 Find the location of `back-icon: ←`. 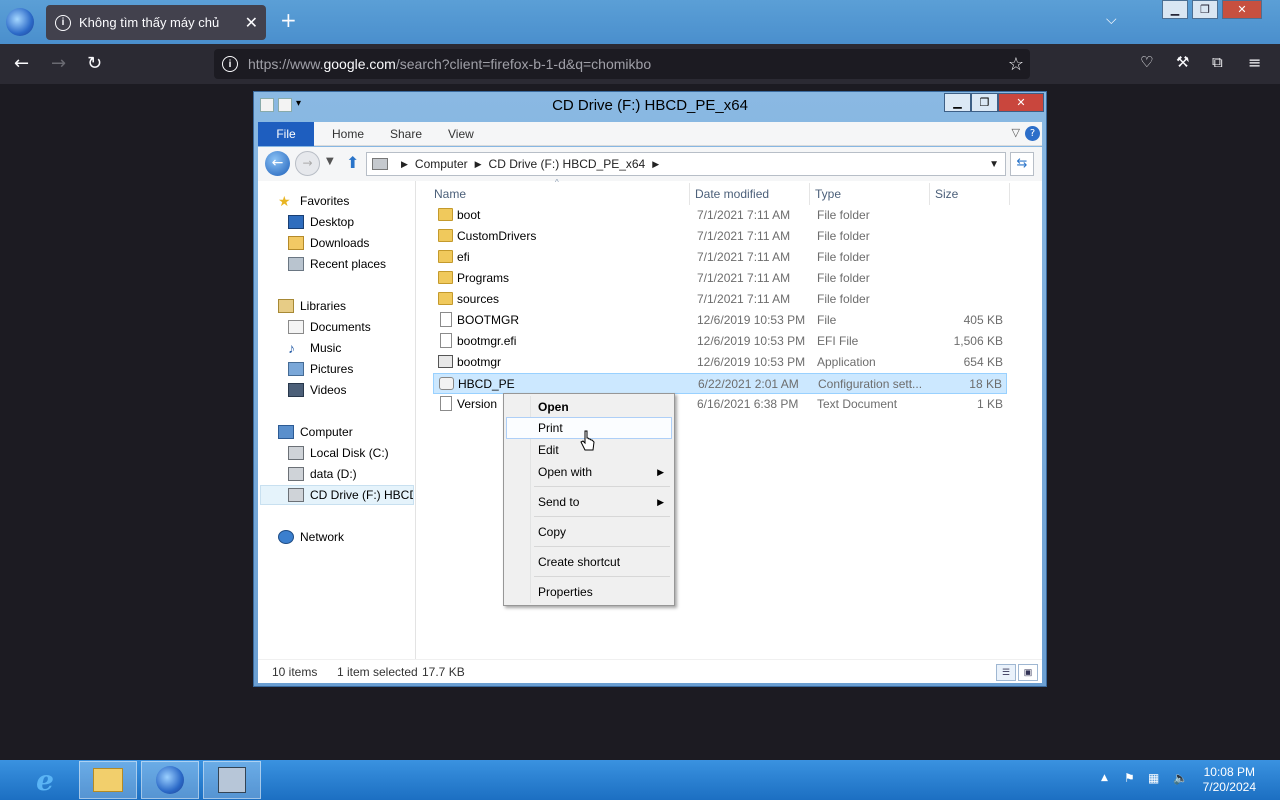

back-icon: ← is located at coordinates (21, 63).